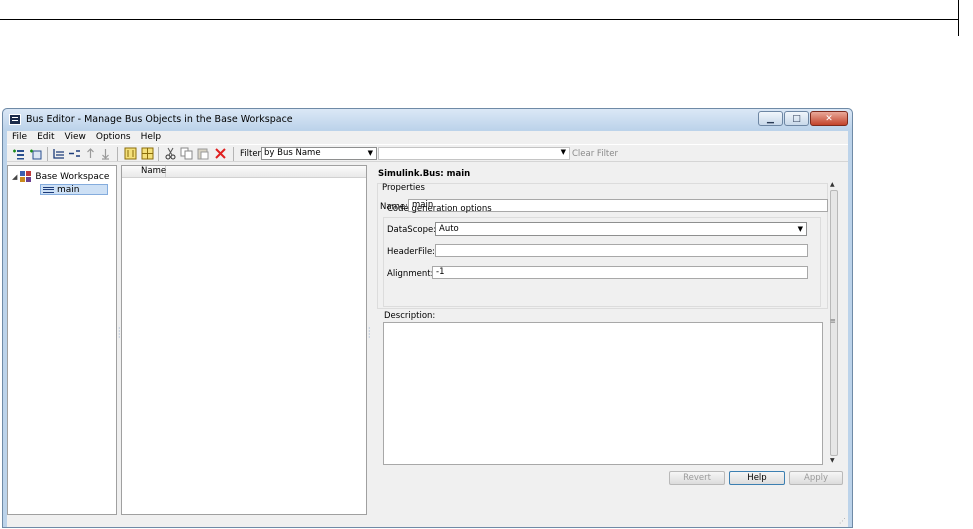  What do you see at coordinates (75, 137) in the screenshot?
I see `menu-view: View` at bounding box center [75, 137].